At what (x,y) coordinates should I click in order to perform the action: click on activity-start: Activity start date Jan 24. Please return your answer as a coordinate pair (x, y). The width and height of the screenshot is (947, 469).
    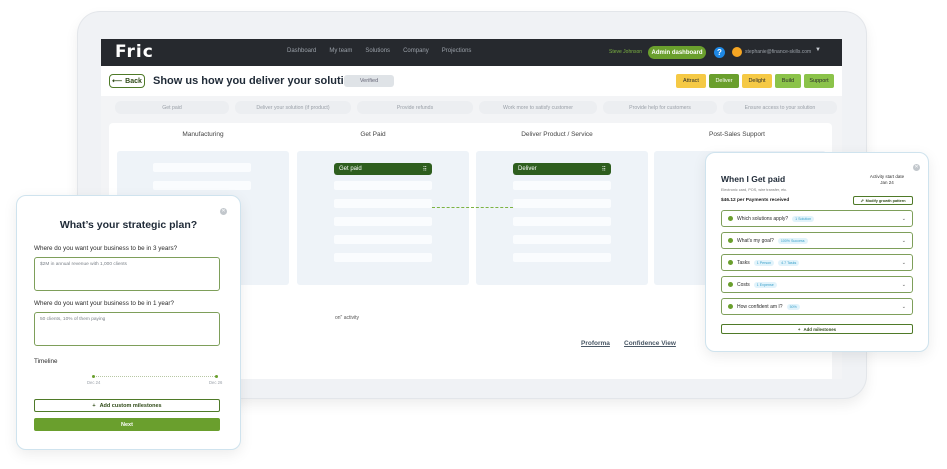
    Looking at the image, I should click on (887, 180).